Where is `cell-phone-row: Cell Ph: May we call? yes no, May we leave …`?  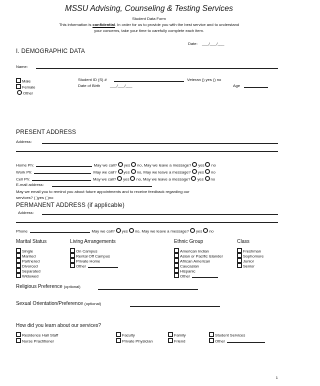
cell-phone-row: Cell Ph: May we call? yes no, May we leave … is located at coordinates (116, 179).